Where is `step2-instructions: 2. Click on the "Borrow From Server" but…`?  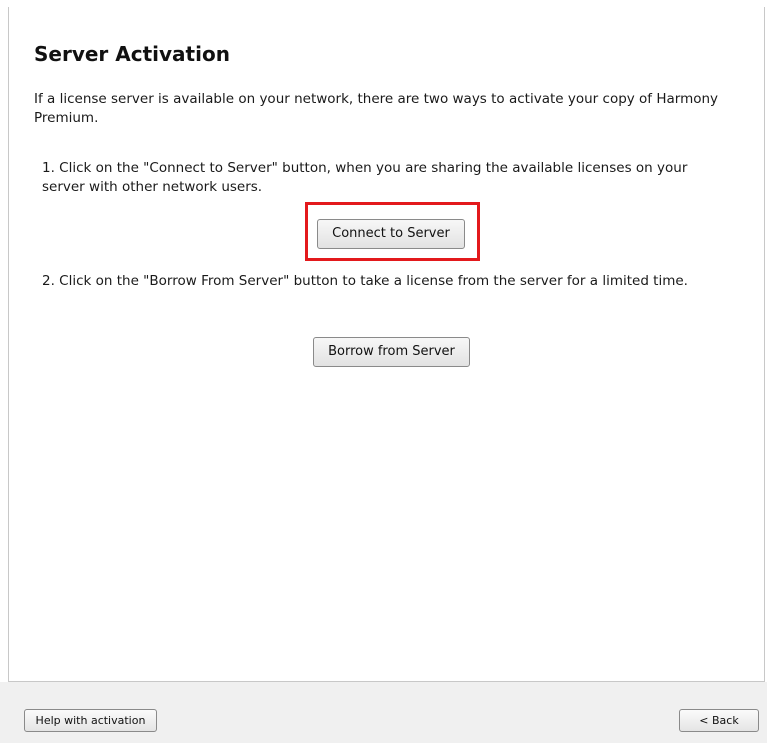 step2-instructions: 2. Click on the "Borrow From Server" but… is located at coordinates (365, 281).